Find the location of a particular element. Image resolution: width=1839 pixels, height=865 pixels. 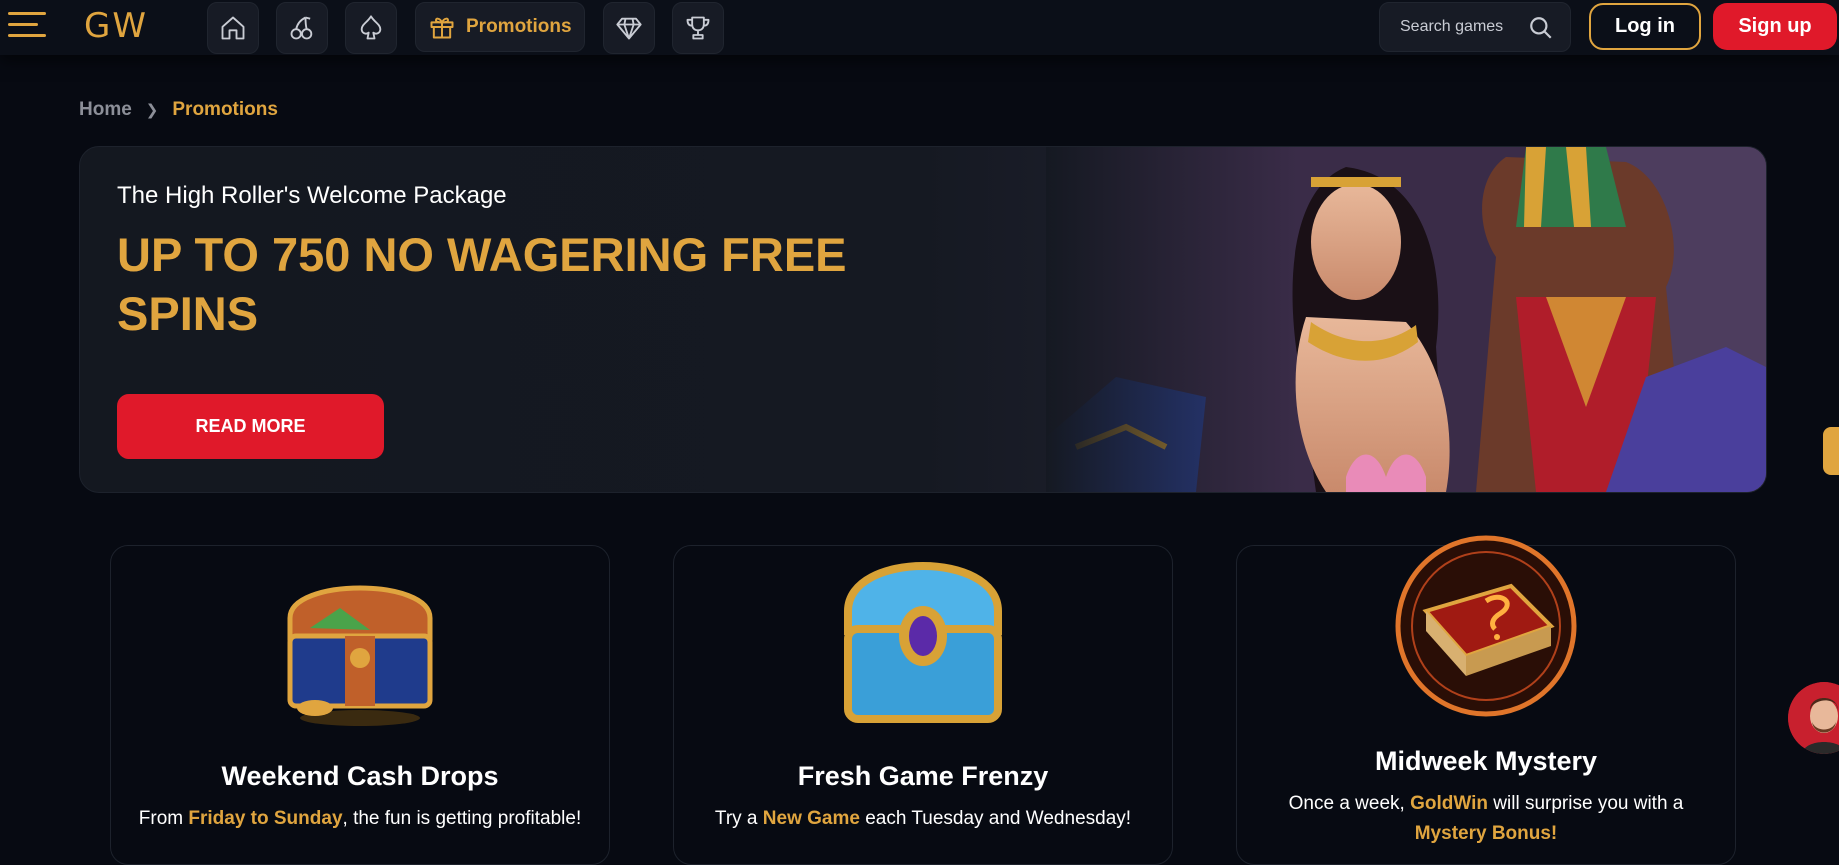

text-part: Once a week, is located at coordinates (1349, 803).